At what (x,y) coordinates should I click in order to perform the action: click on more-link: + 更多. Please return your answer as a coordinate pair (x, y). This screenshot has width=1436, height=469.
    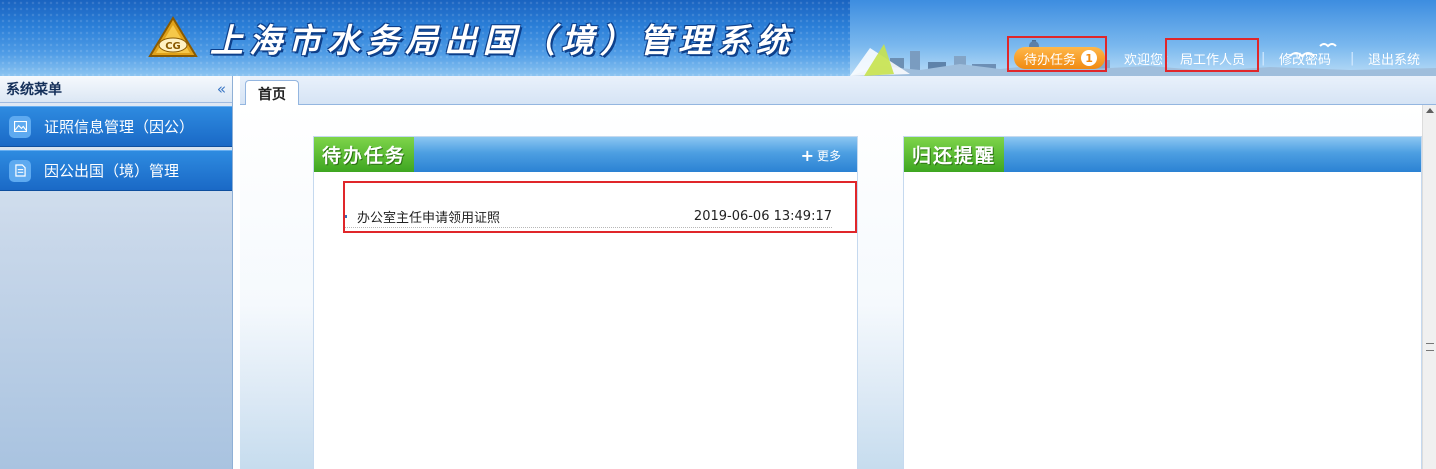
    Looking at the image, I should click on (821, 155).